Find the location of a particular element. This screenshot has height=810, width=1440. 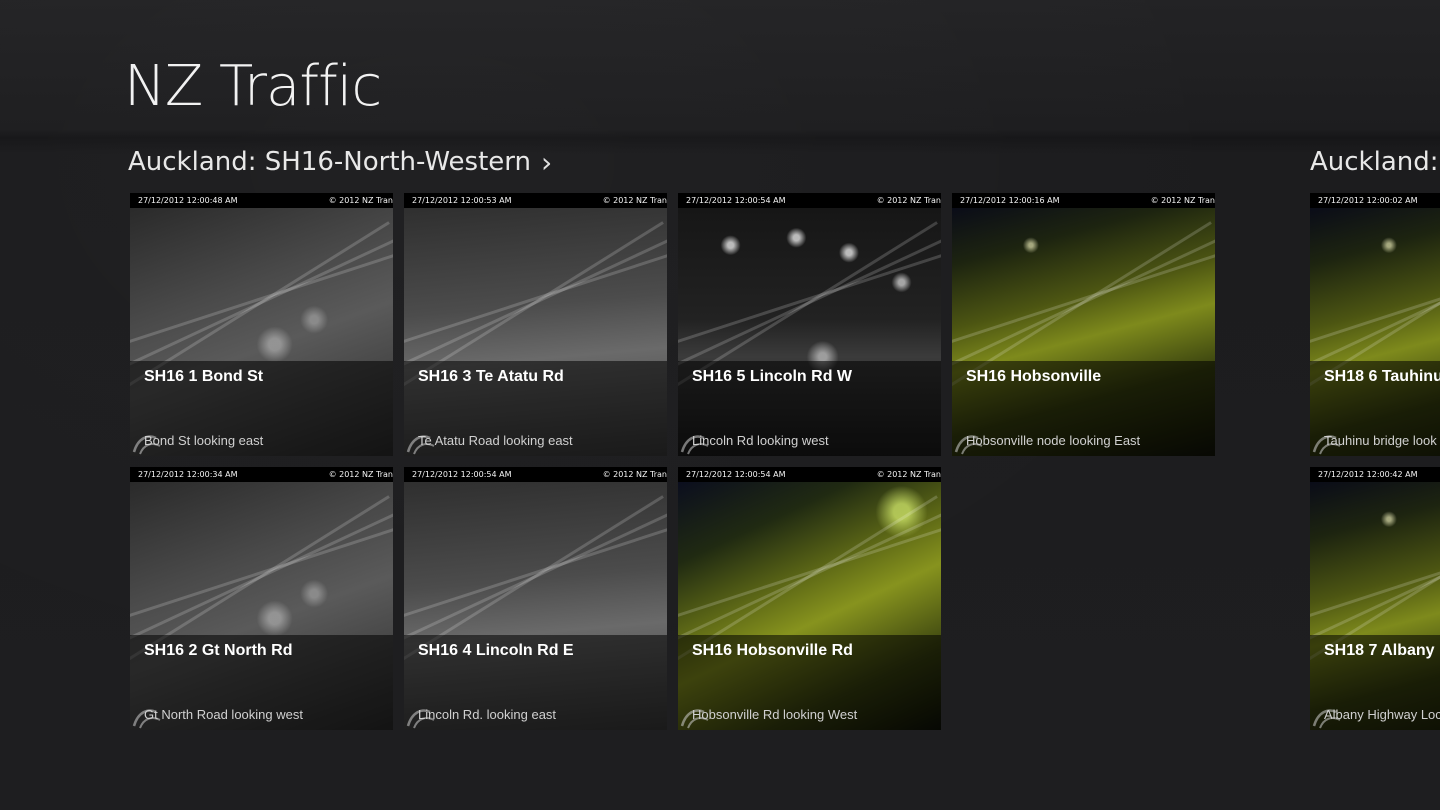

camera-title: SH18 7 Albany H is located at coordinates (1382, 650).